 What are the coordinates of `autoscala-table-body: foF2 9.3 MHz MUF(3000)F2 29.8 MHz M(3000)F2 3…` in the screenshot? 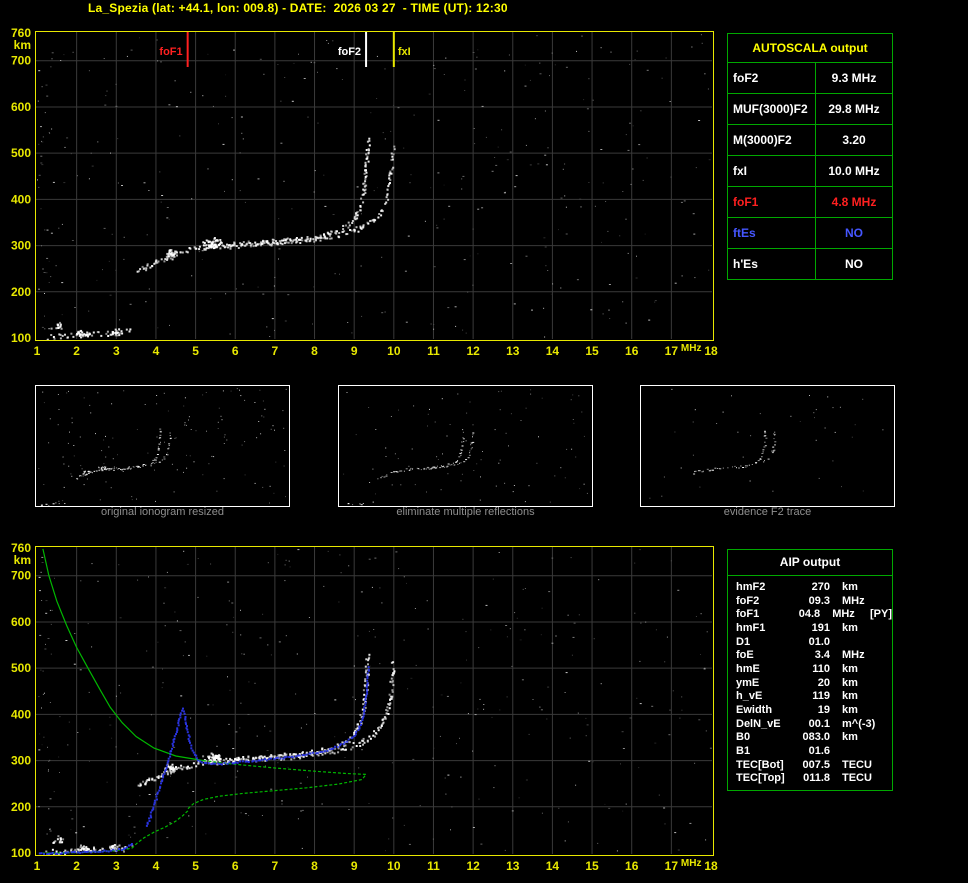 It's located at (810, 171).